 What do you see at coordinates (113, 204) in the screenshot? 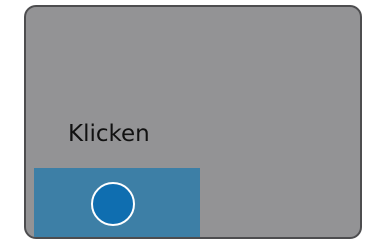
I see `circle-button-icon` at bounding box center [113, 204].